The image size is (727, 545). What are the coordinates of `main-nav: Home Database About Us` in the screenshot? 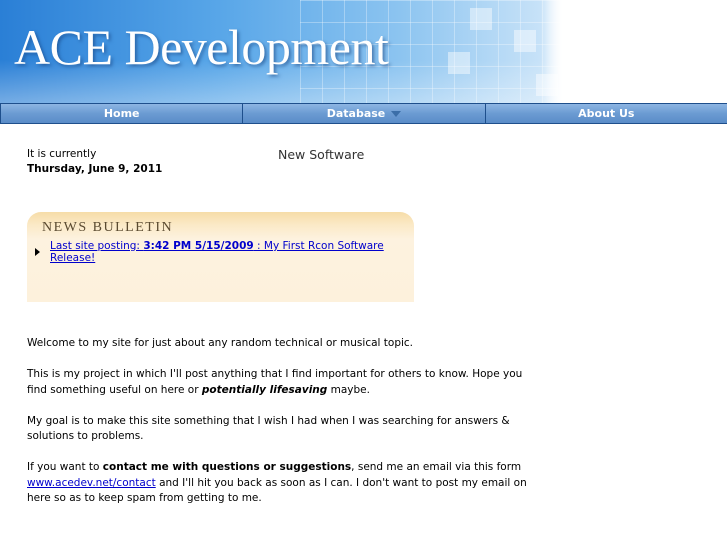 It's located at (363, 113).